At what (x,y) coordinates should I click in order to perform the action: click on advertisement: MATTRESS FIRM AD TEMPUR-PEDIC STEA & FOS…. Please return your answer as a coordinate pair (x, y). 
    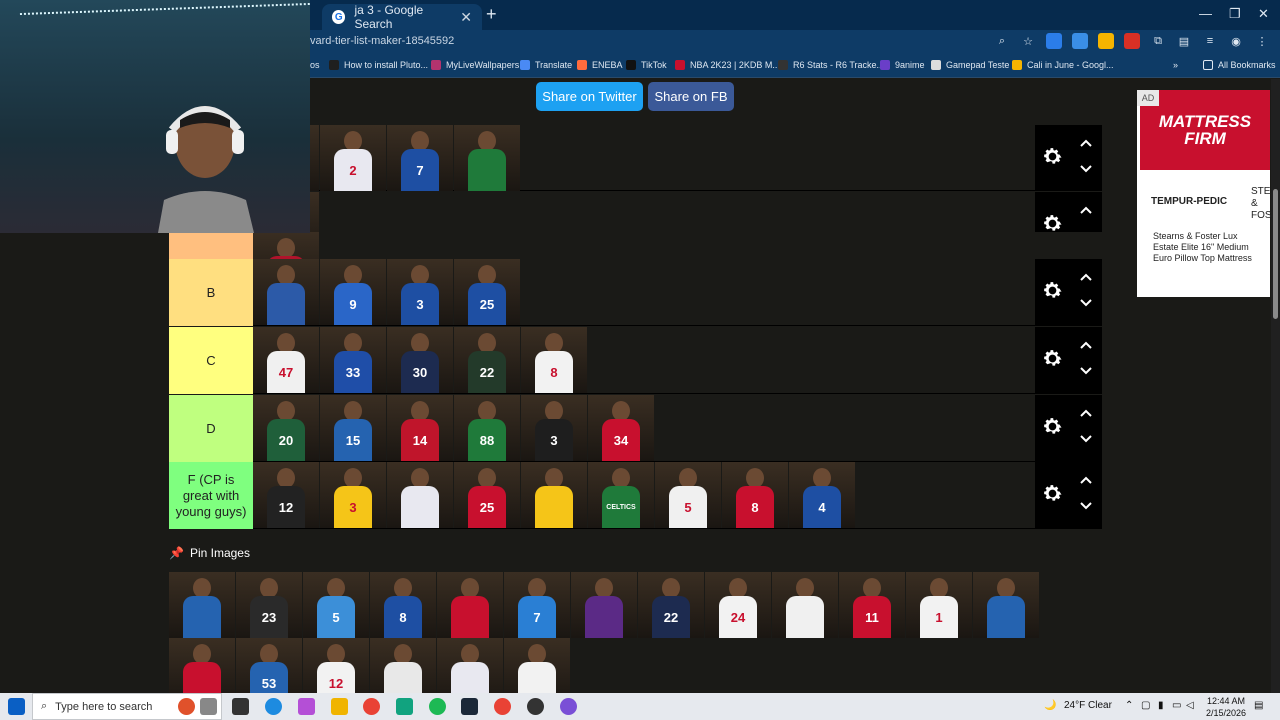
    Looking at the image, I should click on (1207, 193).